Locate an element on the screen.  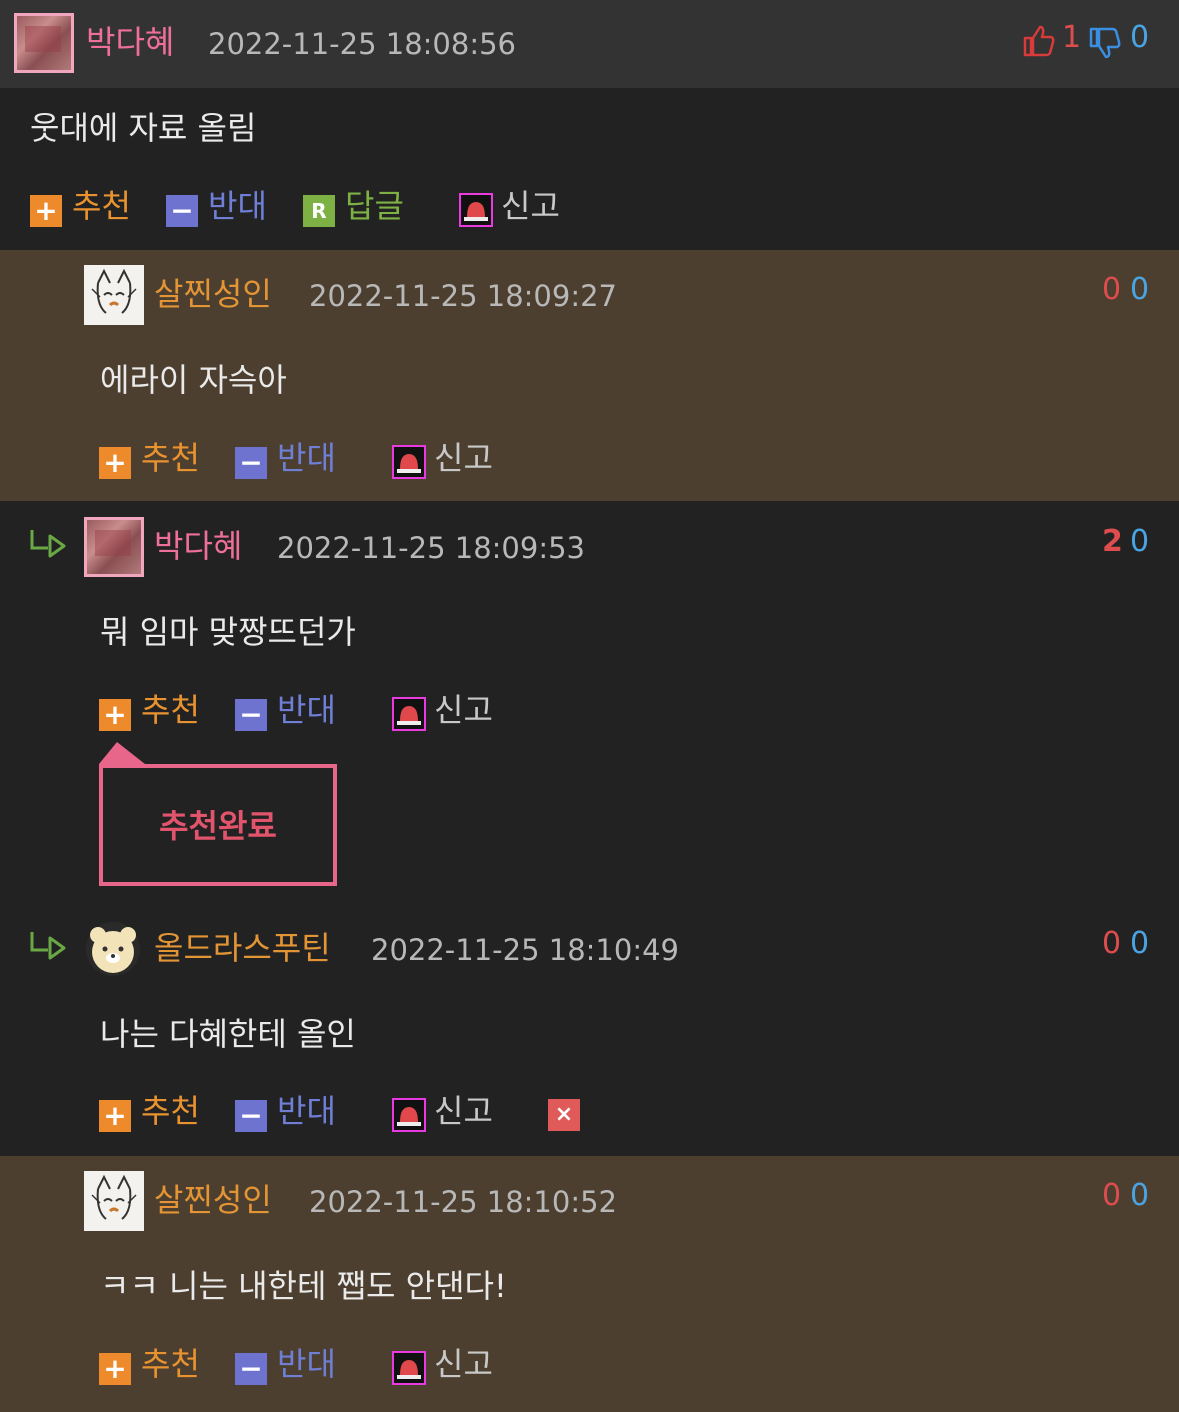
upvote-count: 2 is located at coordinates (1112, 541).